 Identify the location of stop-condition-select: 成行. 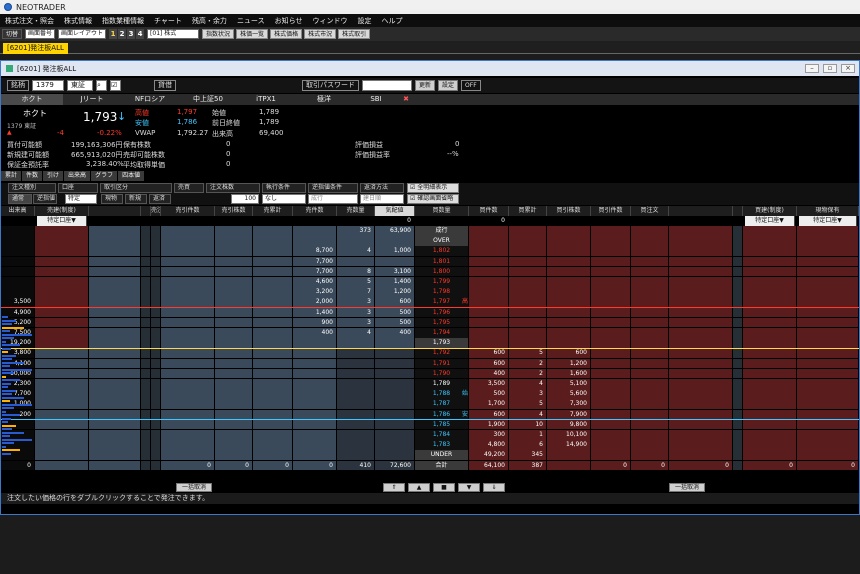
(333, 199).